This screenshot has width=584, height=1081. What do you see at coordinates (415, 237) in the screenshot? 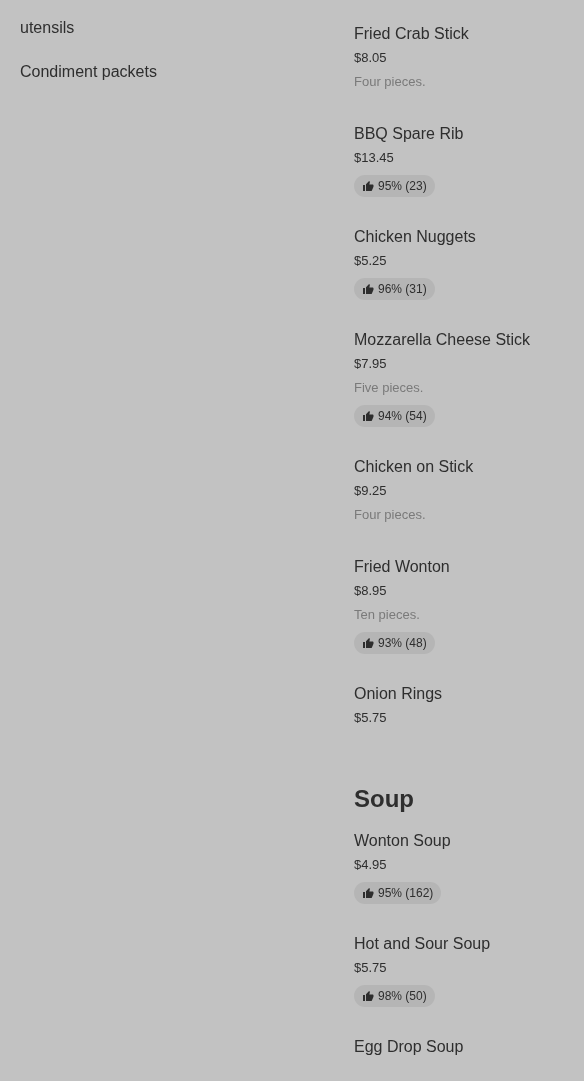
I see `item-name: Chicken Nuggets` at bounding box center [415, 237].